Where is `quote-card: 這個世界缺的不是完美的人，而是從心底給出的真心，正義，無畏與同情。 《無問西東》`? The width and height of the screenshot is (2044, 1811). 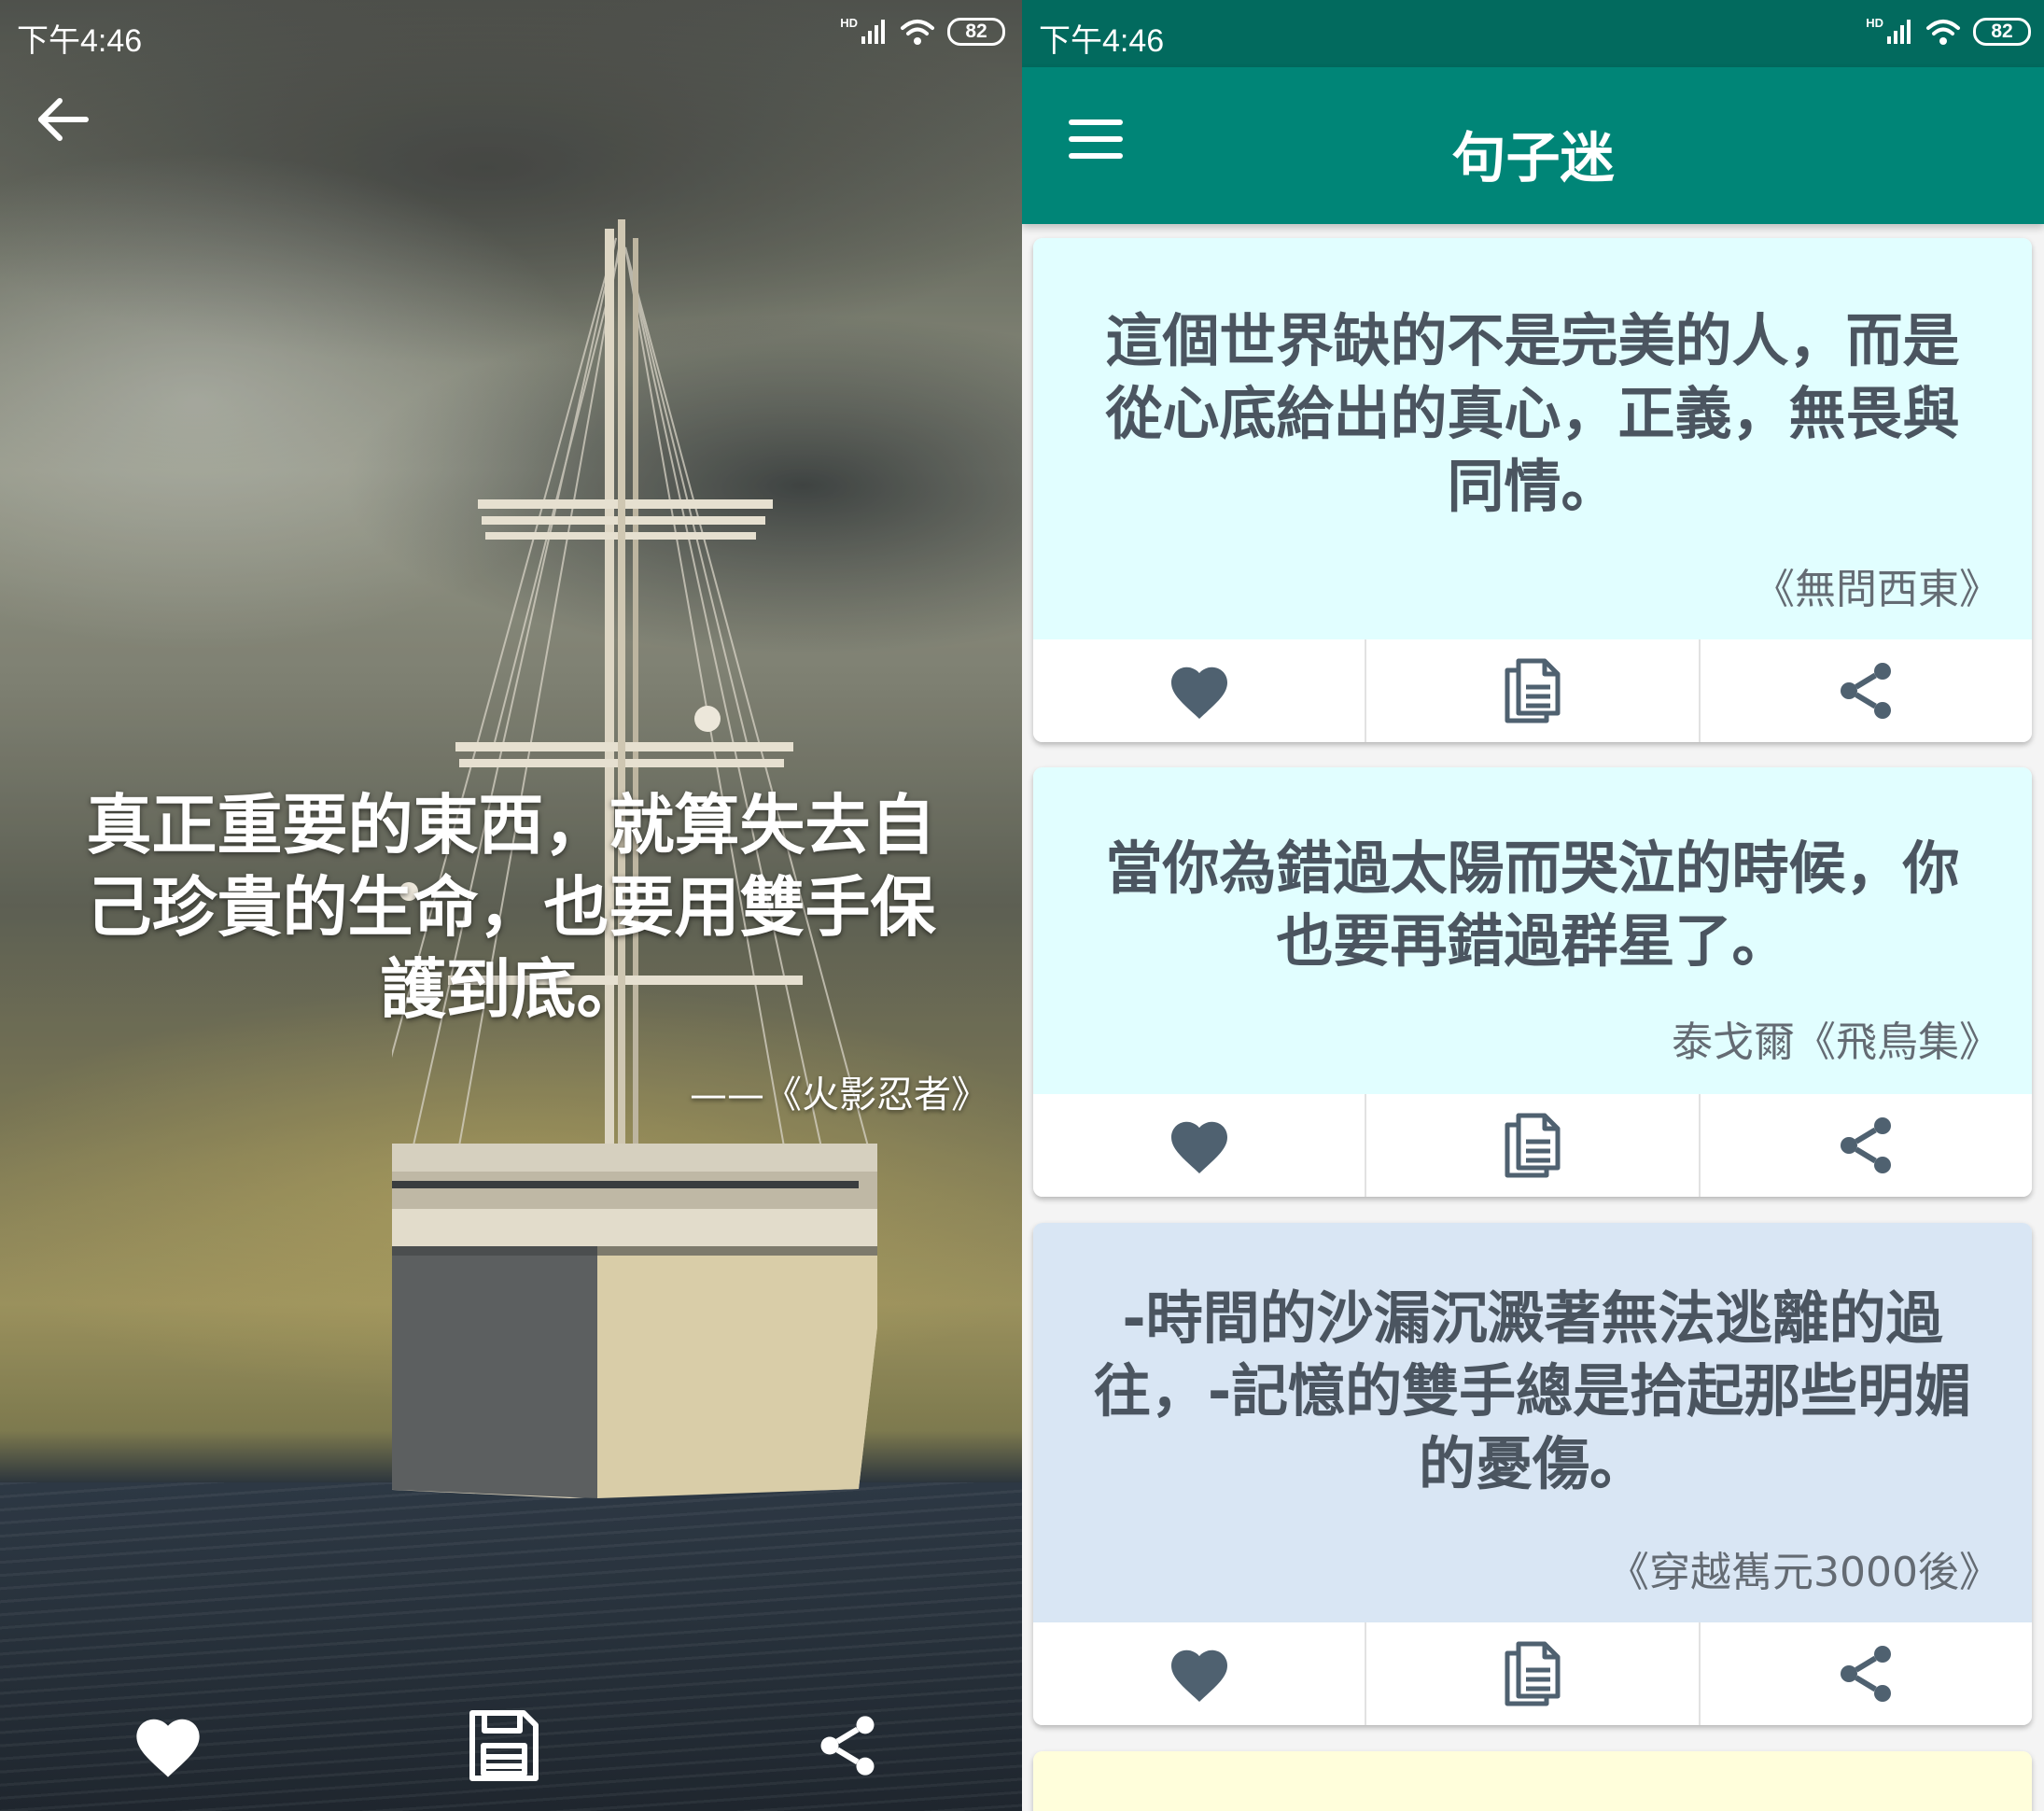 quote-card: 這個世界缺的不是完美的人，而是從心底給出的真心，正義，無畏與同情。 《無問西東》 is located at coordinates (1532, 490).